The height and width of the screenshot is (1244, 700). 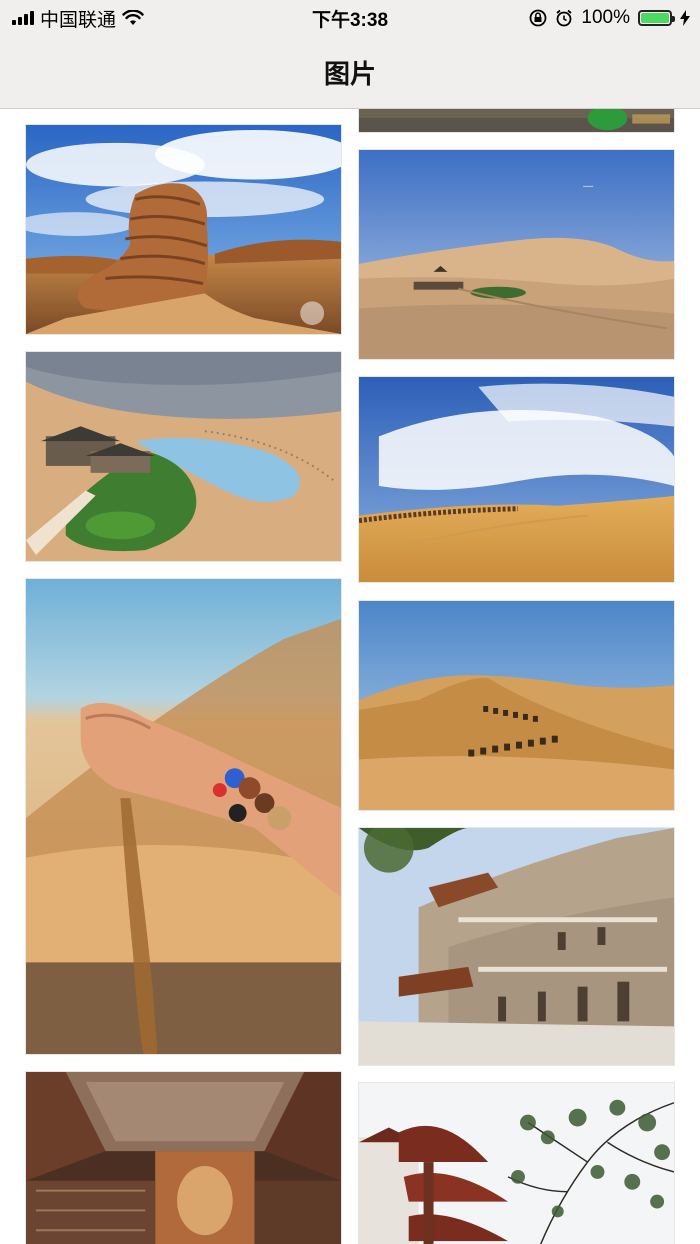 I want to click on pagoda-tree-photo, so click(x=516, y=1163).